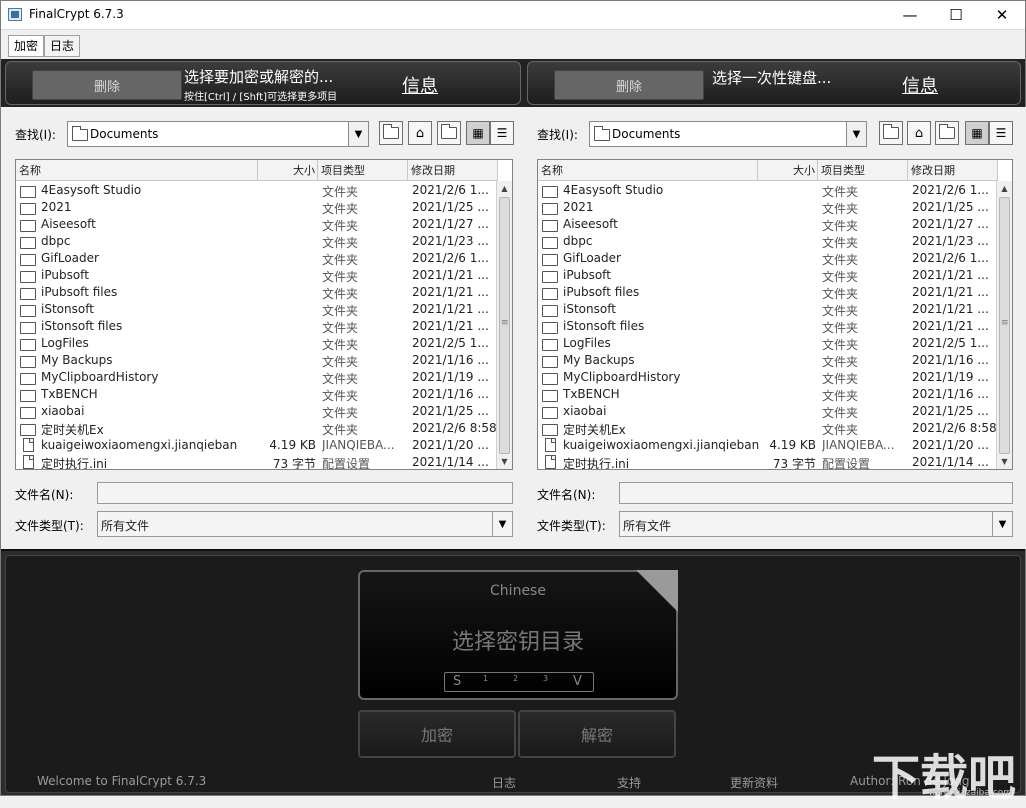  I want to click on lookin-folder: Documents, so click(646, 134).